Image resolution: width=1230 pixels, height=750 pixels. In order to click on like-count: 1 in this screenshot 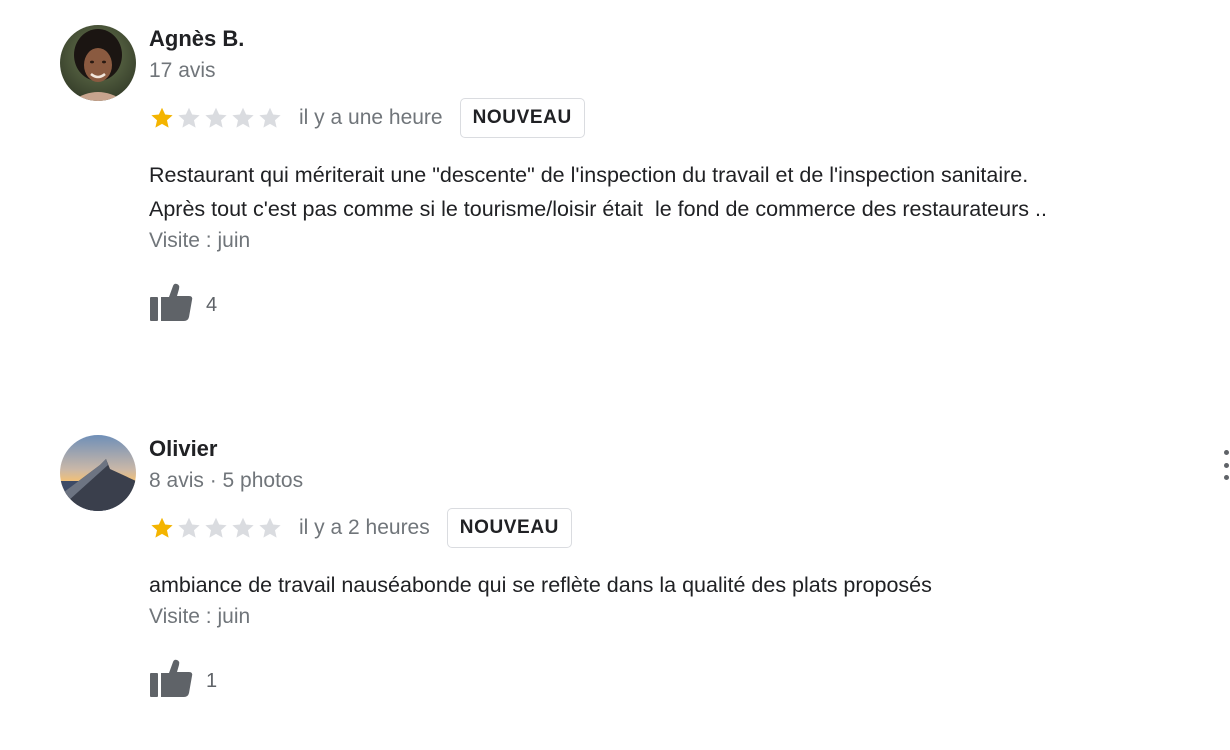, I will do `click(212, 680)`.